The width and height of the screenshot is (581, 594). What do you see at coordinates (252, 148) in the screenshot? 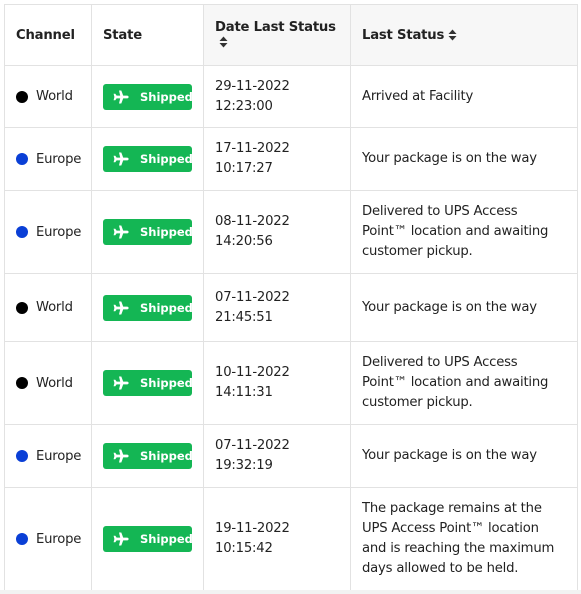
I see `date-value: 17-11-2022` at bounding box center [252, 148].